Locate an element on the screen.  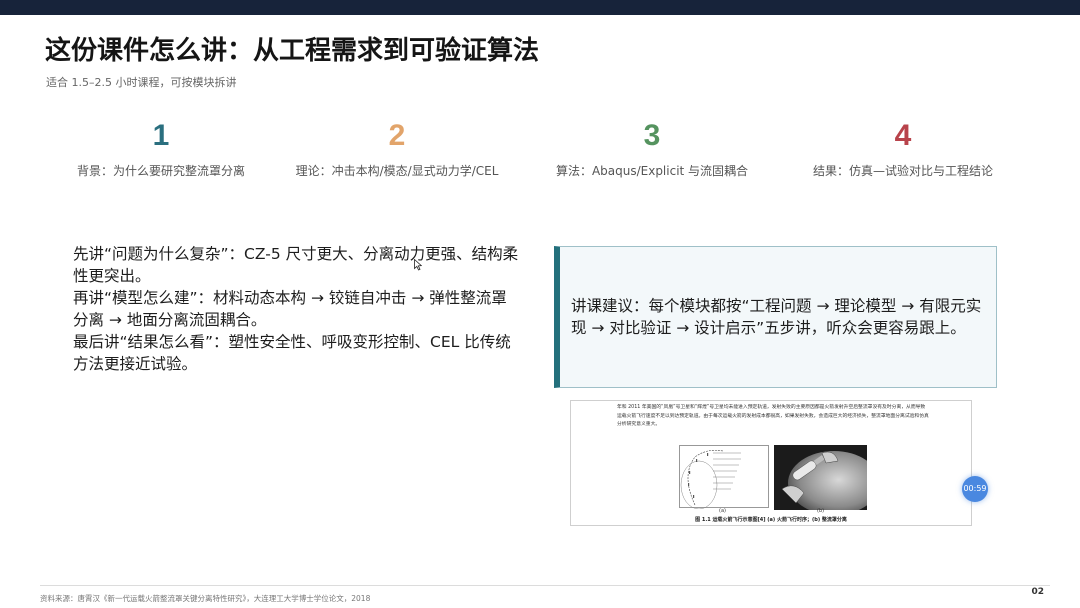
step-3: 3 算法：Abaqus/Explicit 与流固耦合 is located at coordinates (652, 147).